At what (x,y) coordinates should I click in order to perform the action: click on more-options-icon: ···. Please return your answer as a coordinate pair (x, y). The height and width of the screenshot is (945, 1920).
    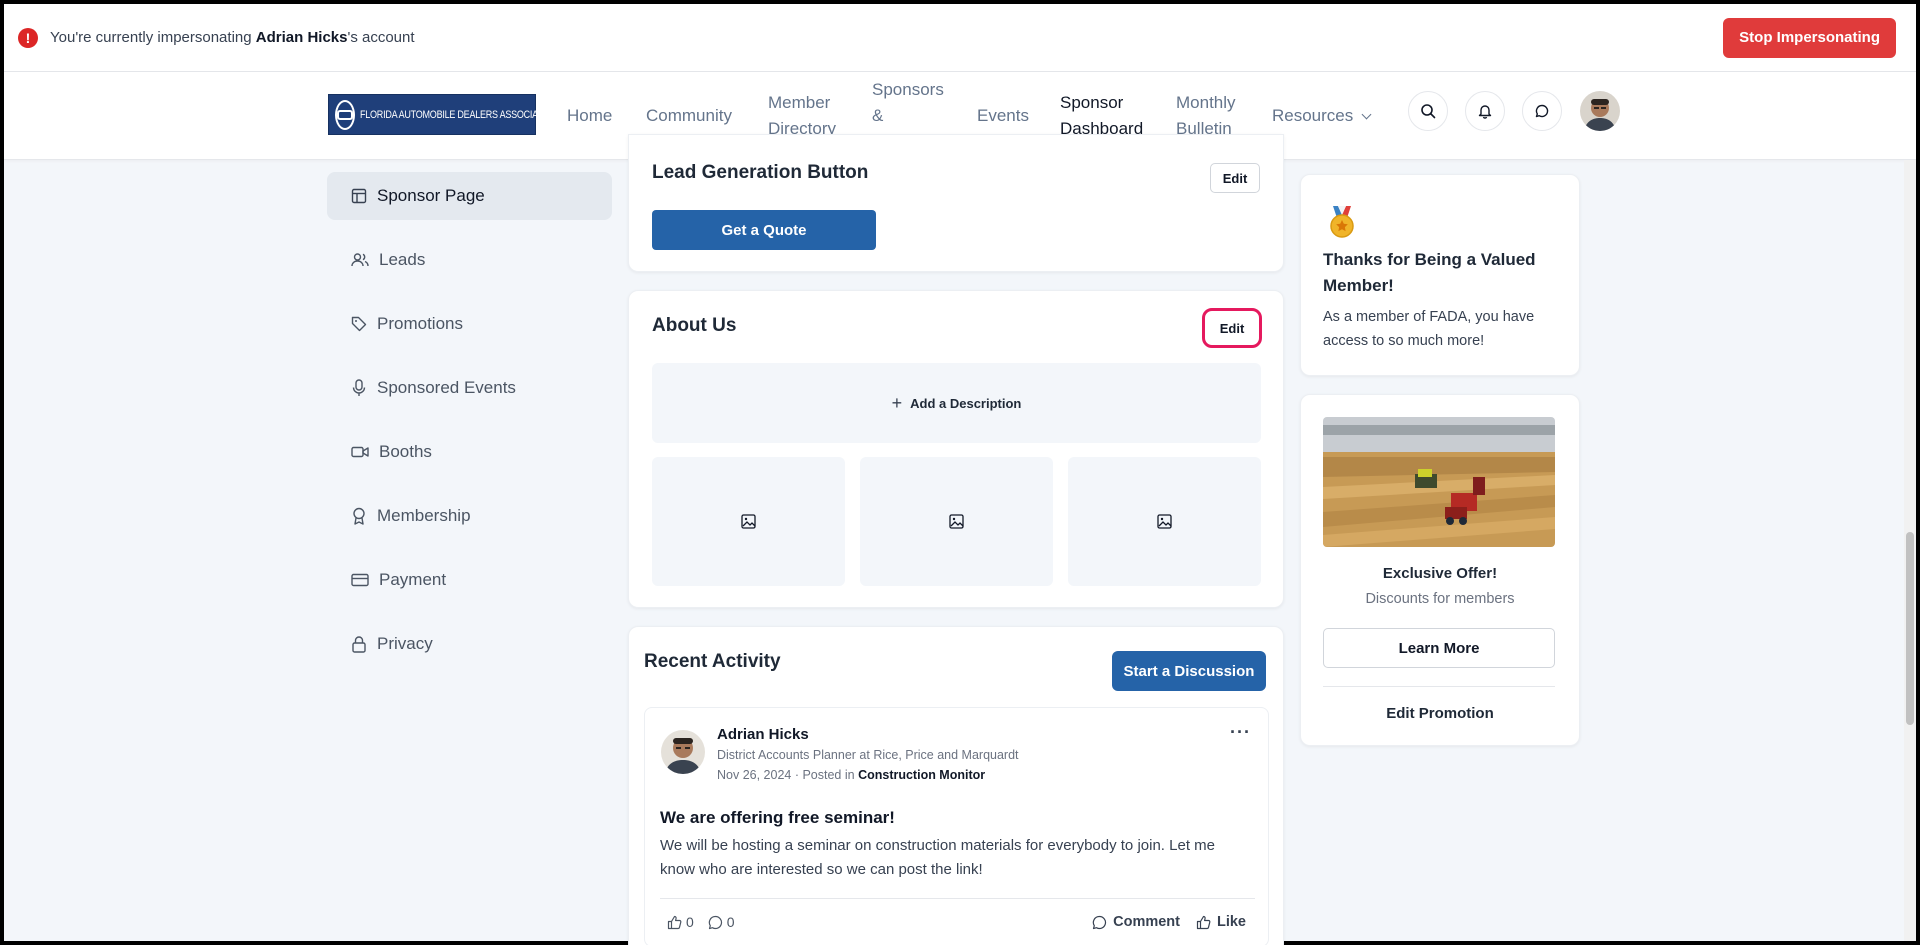
    Looking at the image, I should click on (1240, 732).